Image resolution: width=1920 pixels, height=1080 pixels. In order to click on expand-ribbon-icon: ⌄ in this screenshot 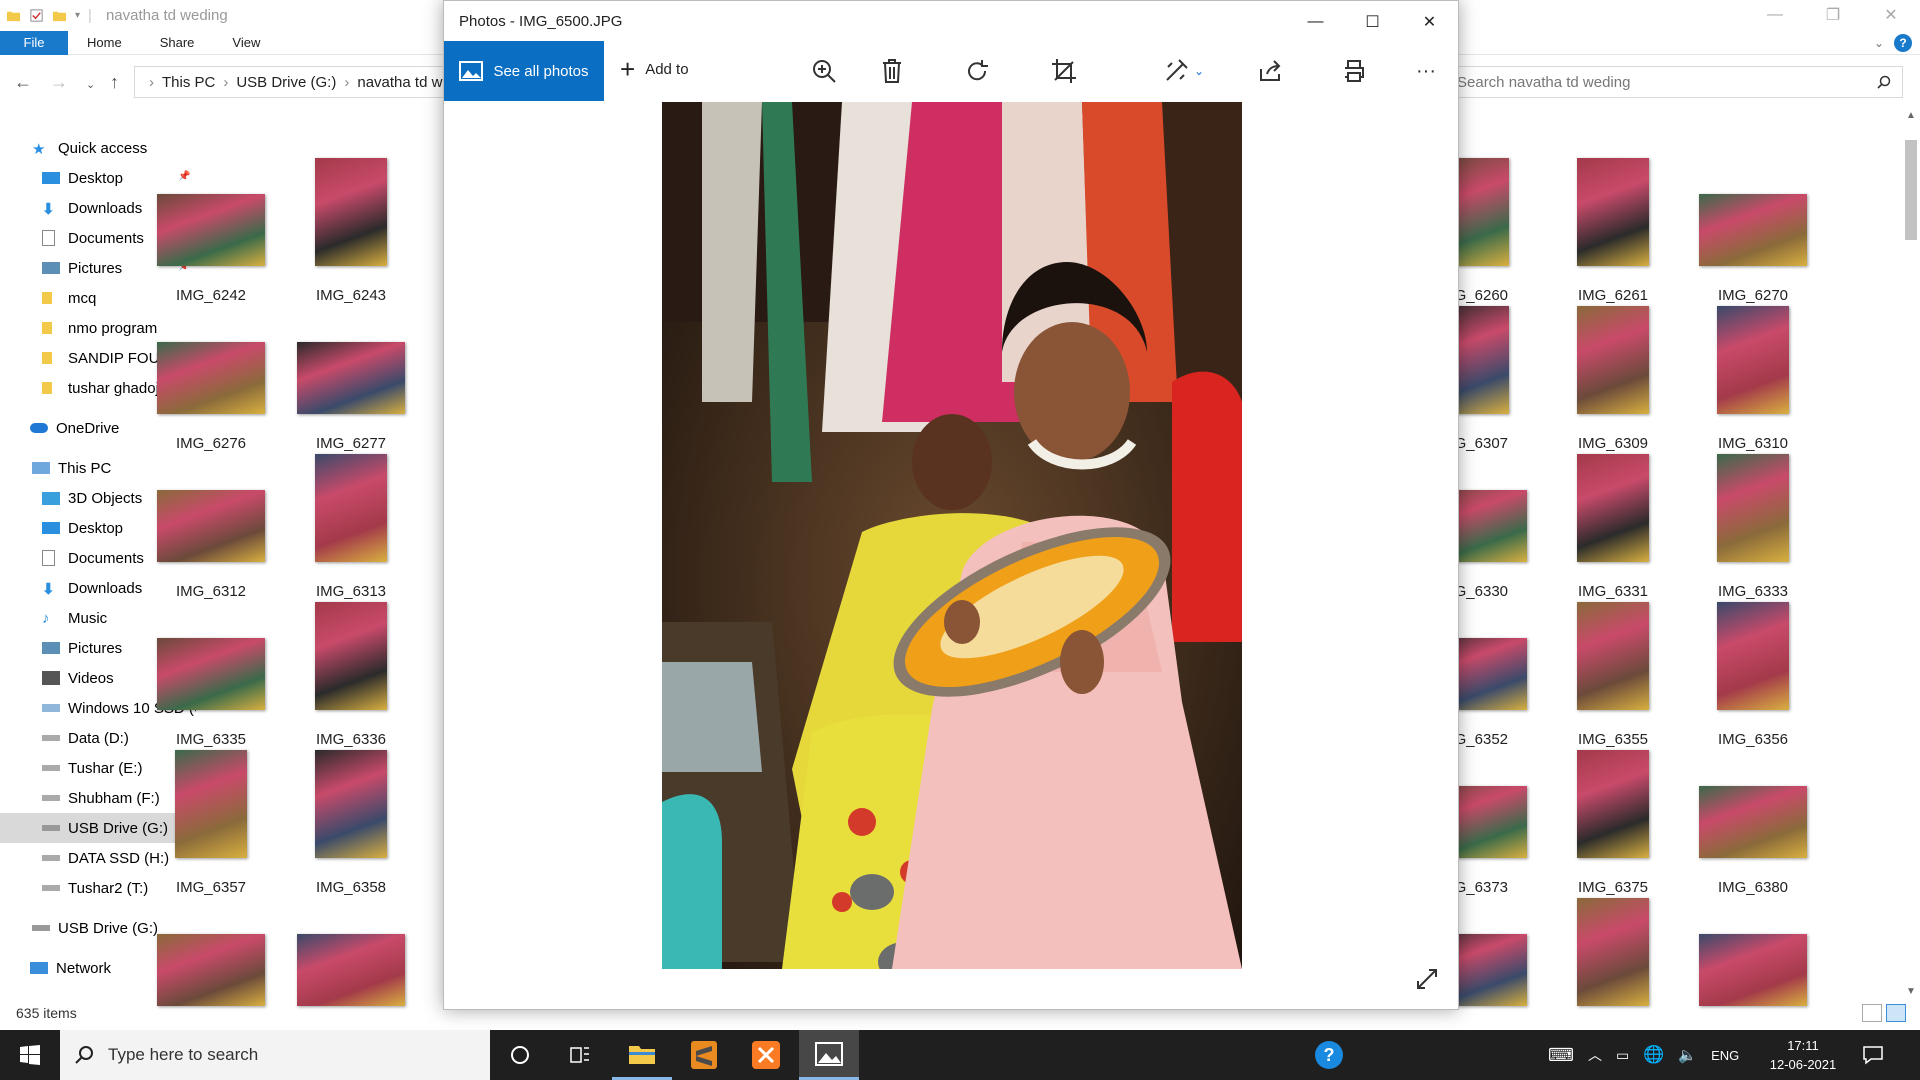, I will do `click(1879, 43)`.